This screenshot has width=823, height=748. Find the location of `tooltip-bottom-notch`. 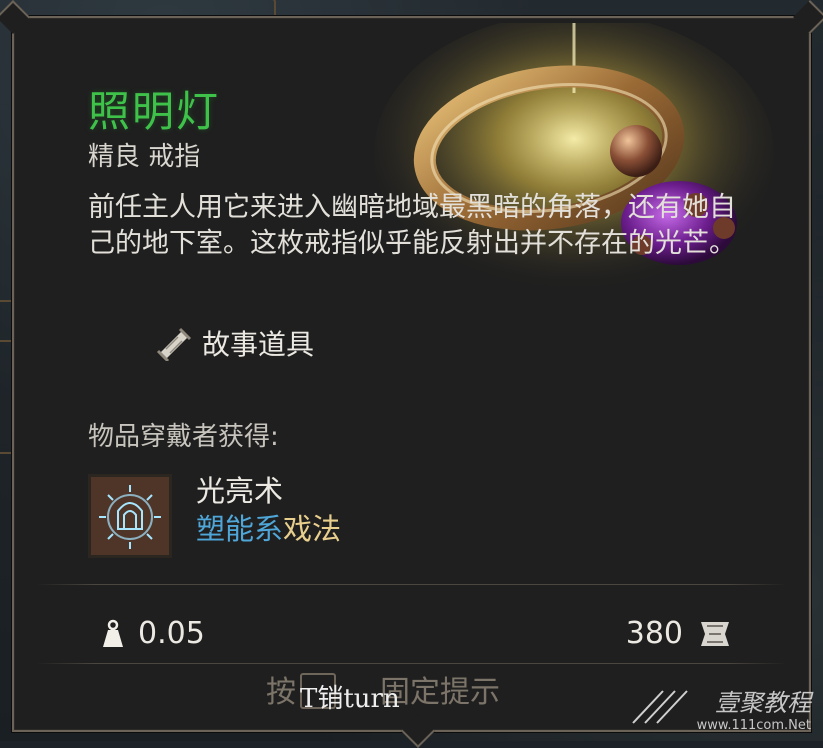

tooltip-bottom-notch is located at coordinates (418, 731).